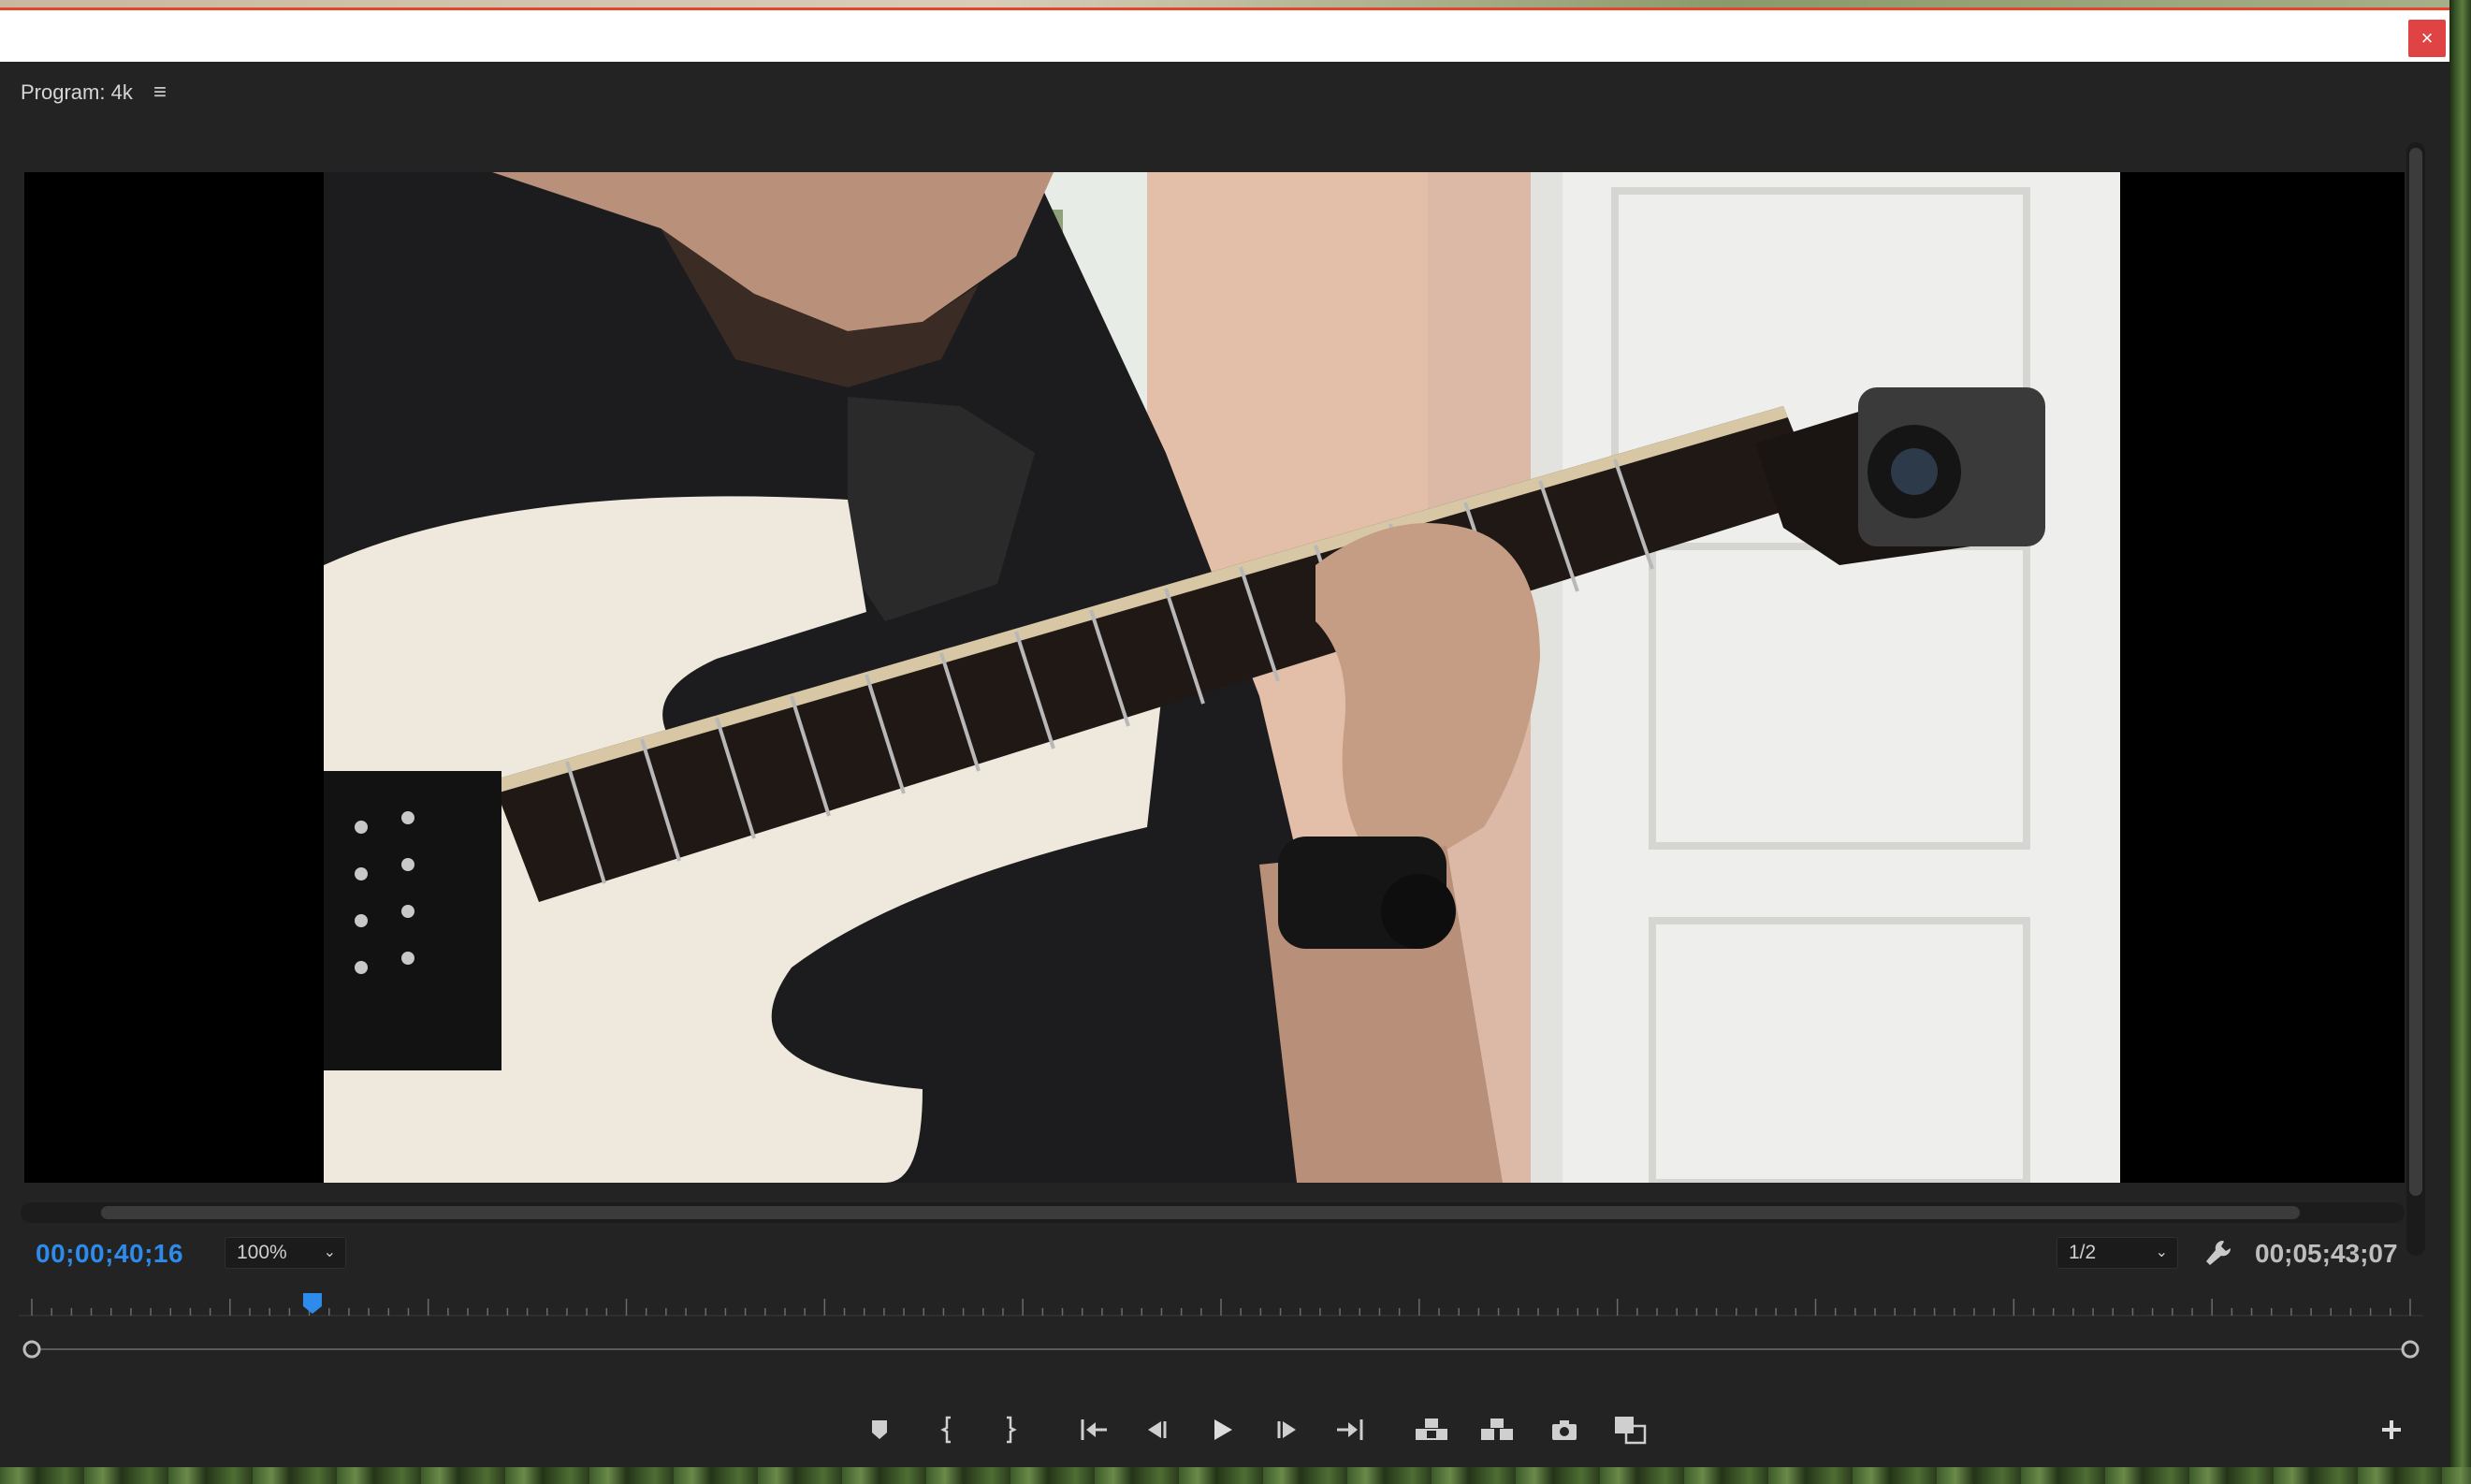 The width and height of the screenshot is (2471, 1484). Describe the element at coordinates (262, 1252) in the screenshot. I see `zoom-level-value: 100%` at that location.